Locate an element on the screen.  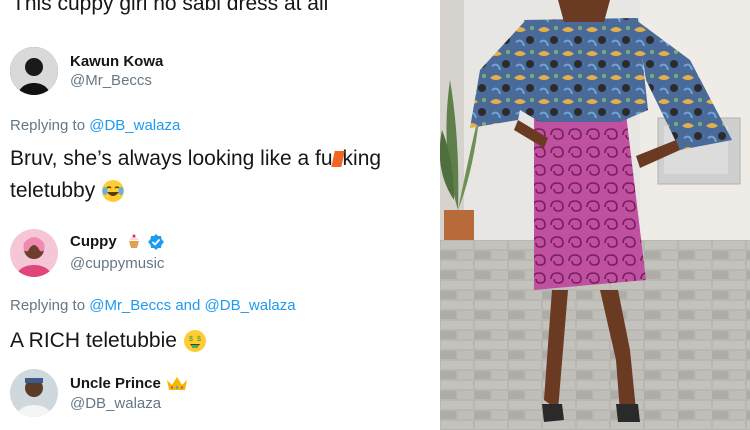
laughing-tears-emoji-icon is located at coordinates (113, 191).